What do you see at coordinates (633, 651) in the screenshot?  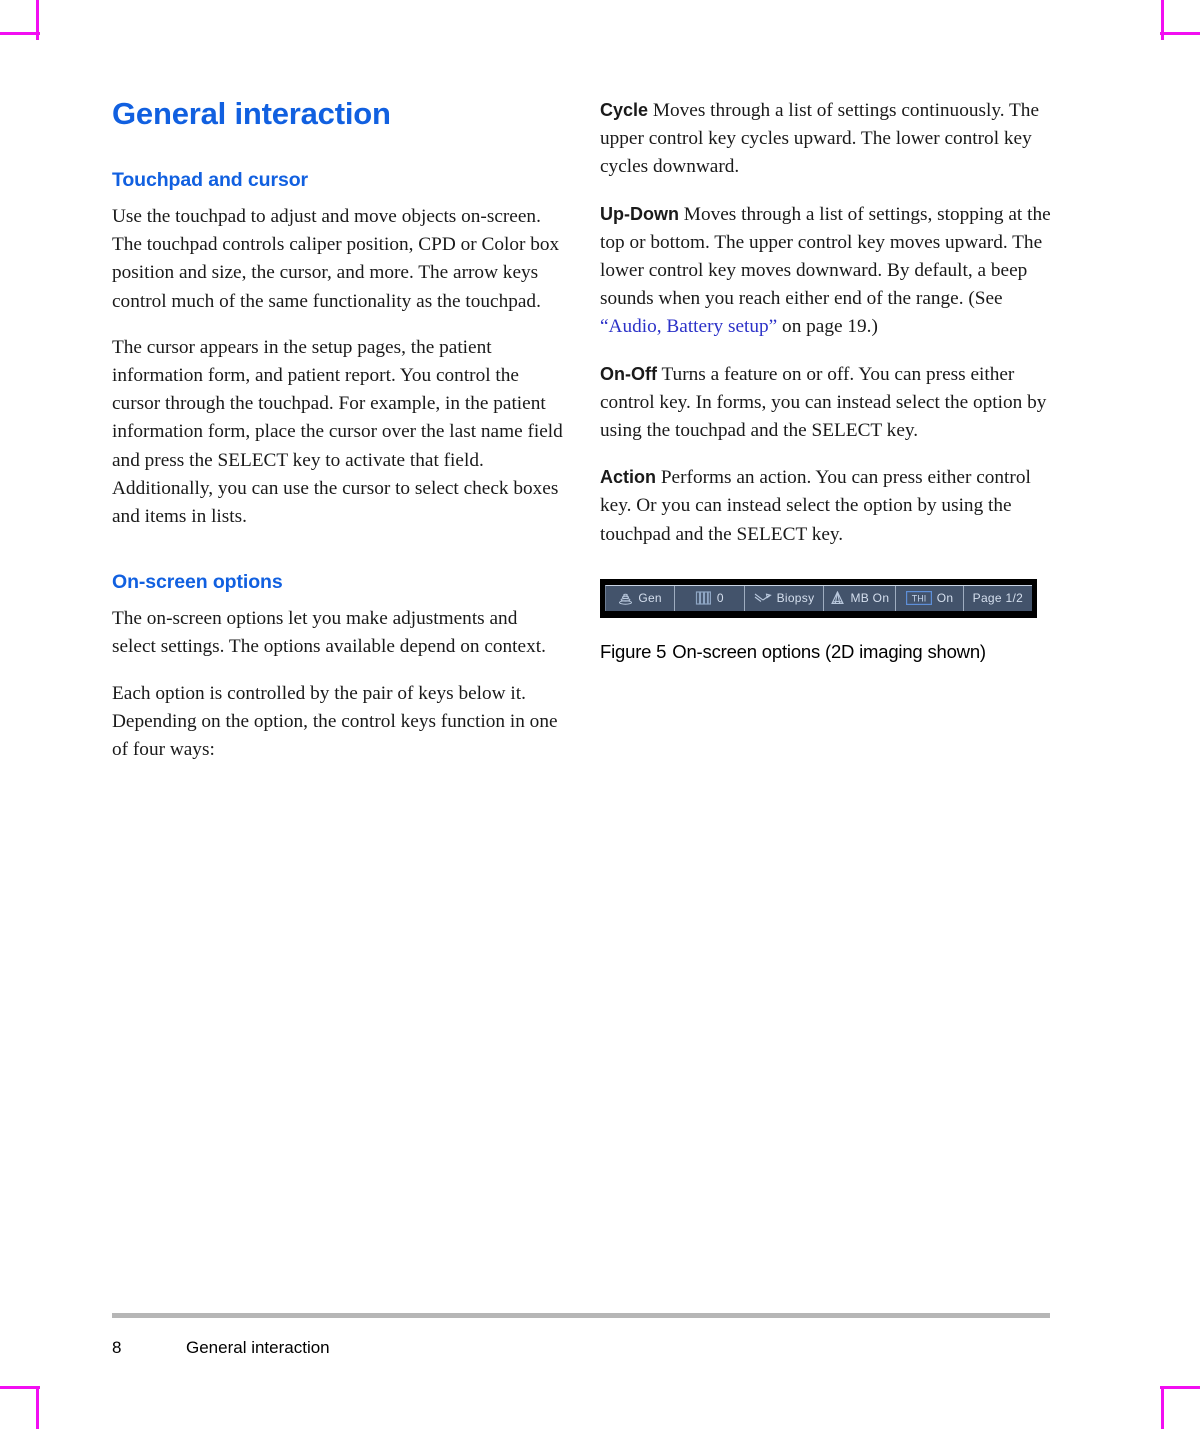 I see `figure-caption-number: Figure 5` at bounding box center [633, 651].